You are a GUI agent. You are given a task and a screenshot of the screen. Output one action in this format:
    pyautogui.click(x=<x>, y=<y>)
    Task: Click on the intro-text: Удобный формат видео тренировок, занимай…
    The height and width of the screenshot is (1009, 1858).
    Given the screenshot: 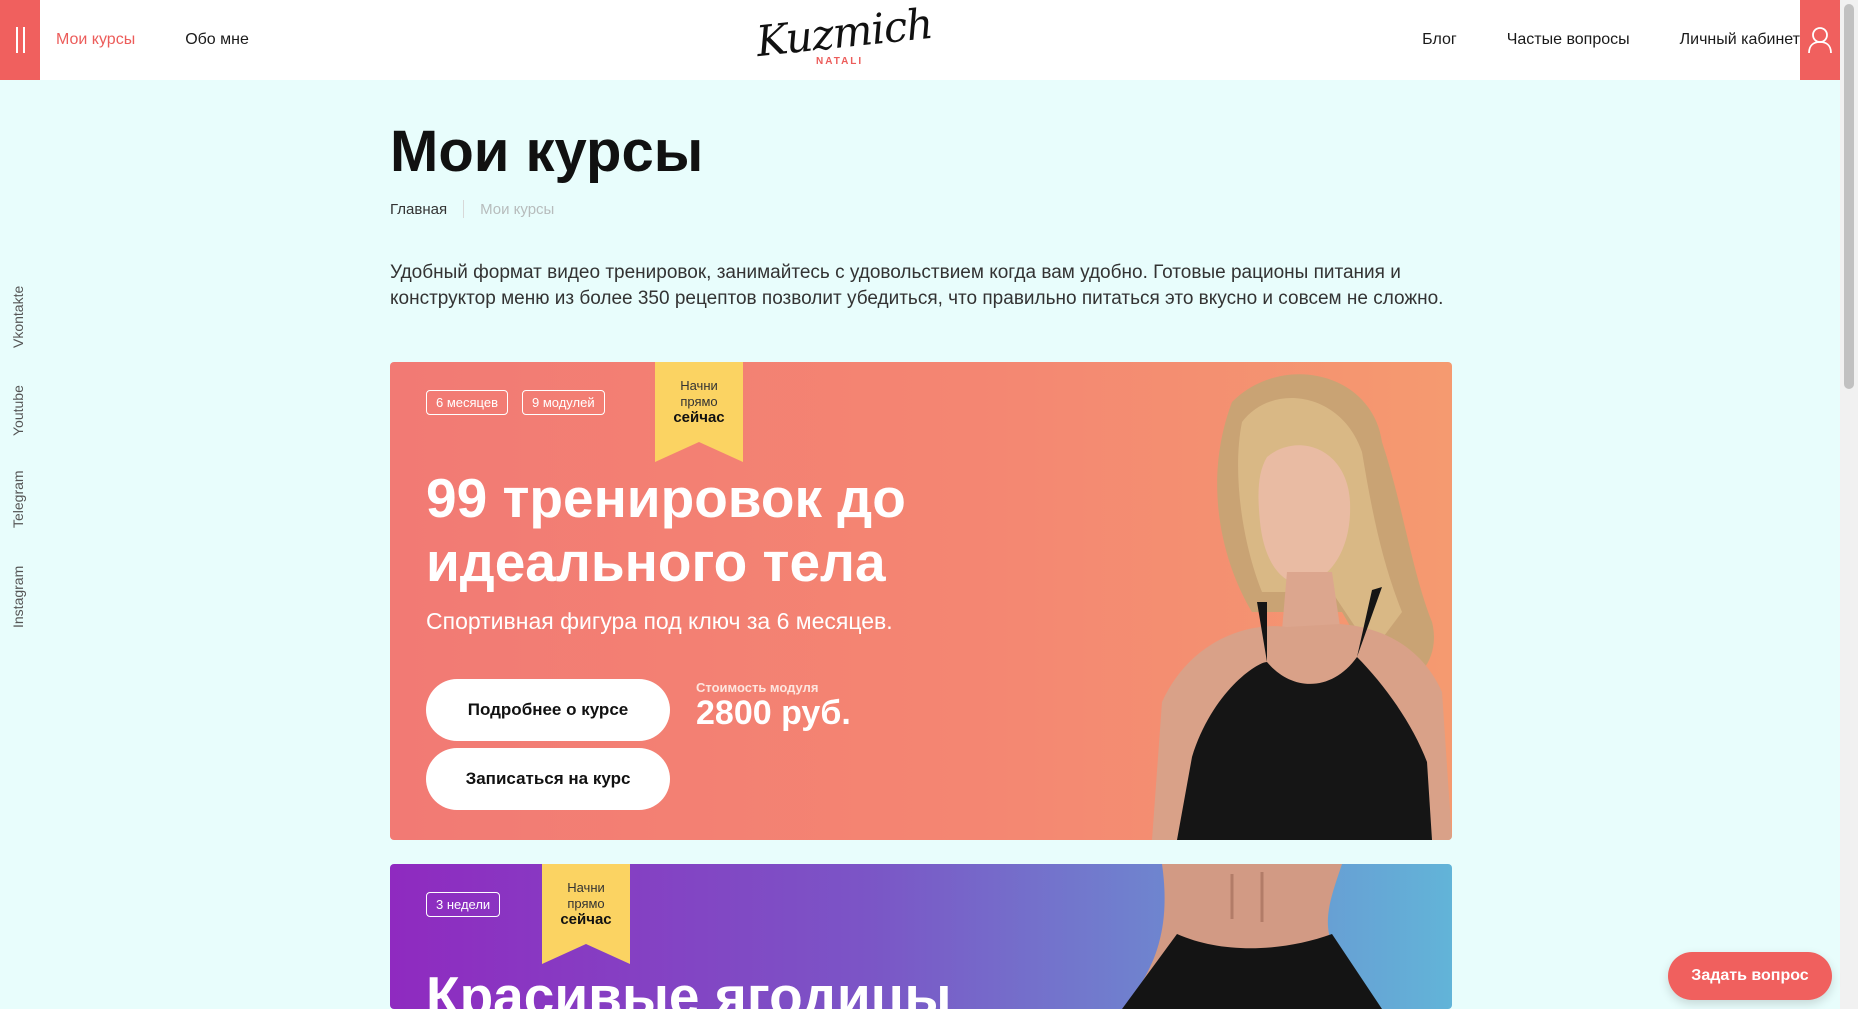 What is the action you would take?
    pyautogui.click(x=917, y=285)
    